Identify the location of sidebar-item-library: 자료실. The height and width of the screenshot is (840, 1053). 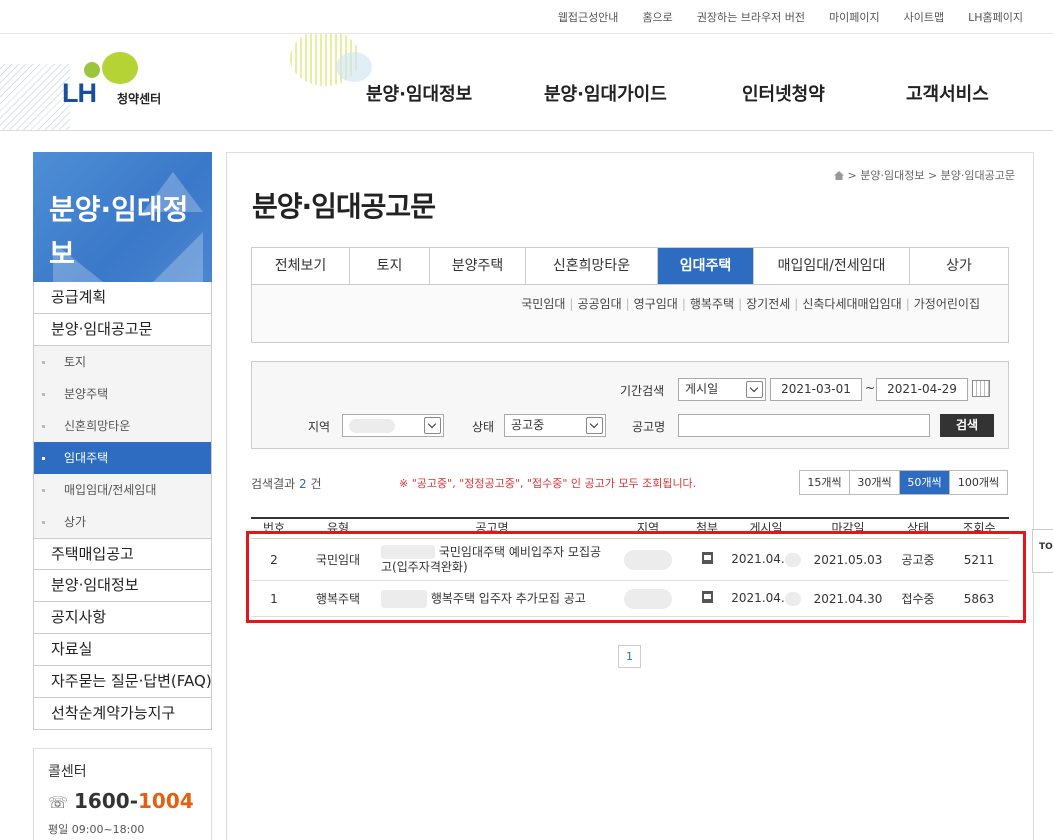
(122, 650).